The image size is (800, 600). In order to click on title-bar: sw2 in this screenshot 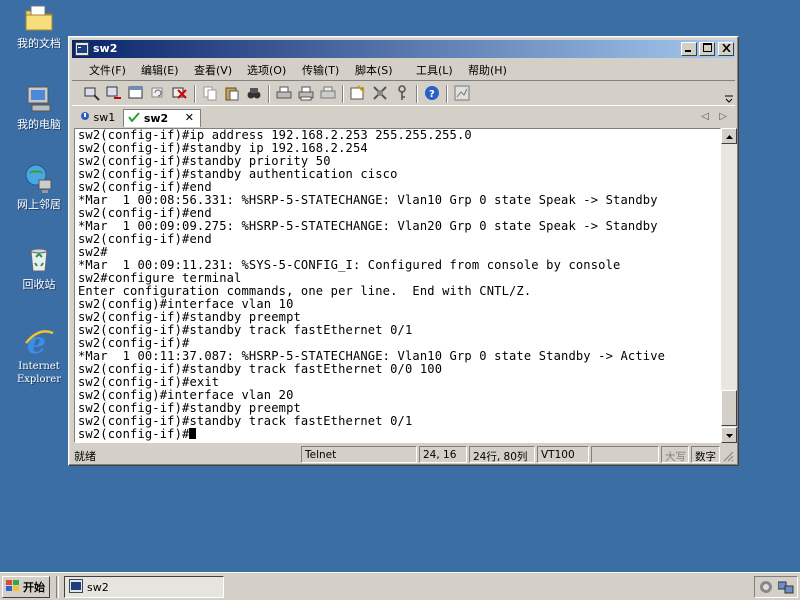, I will do `click(403, 49)`.